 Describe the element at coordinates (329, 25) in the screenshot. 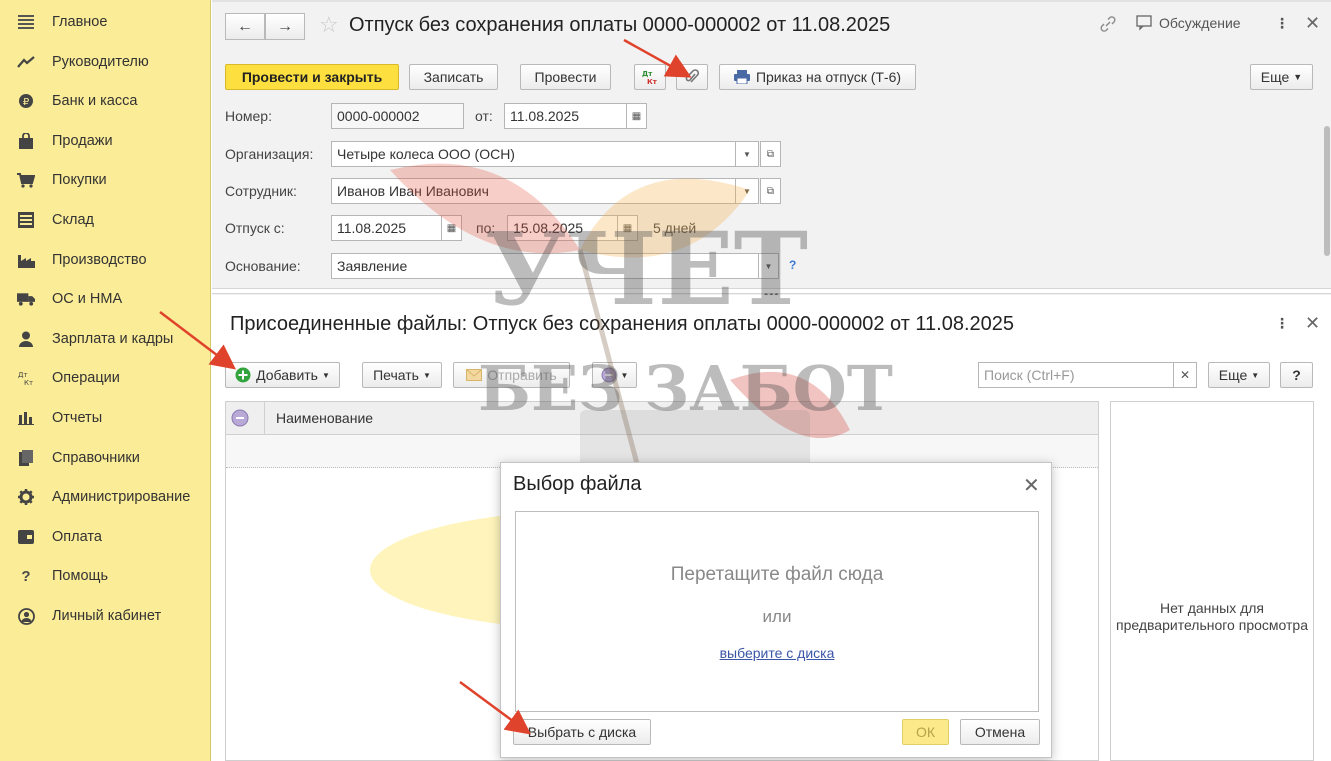

I see `star-icon: ☆` at that location.